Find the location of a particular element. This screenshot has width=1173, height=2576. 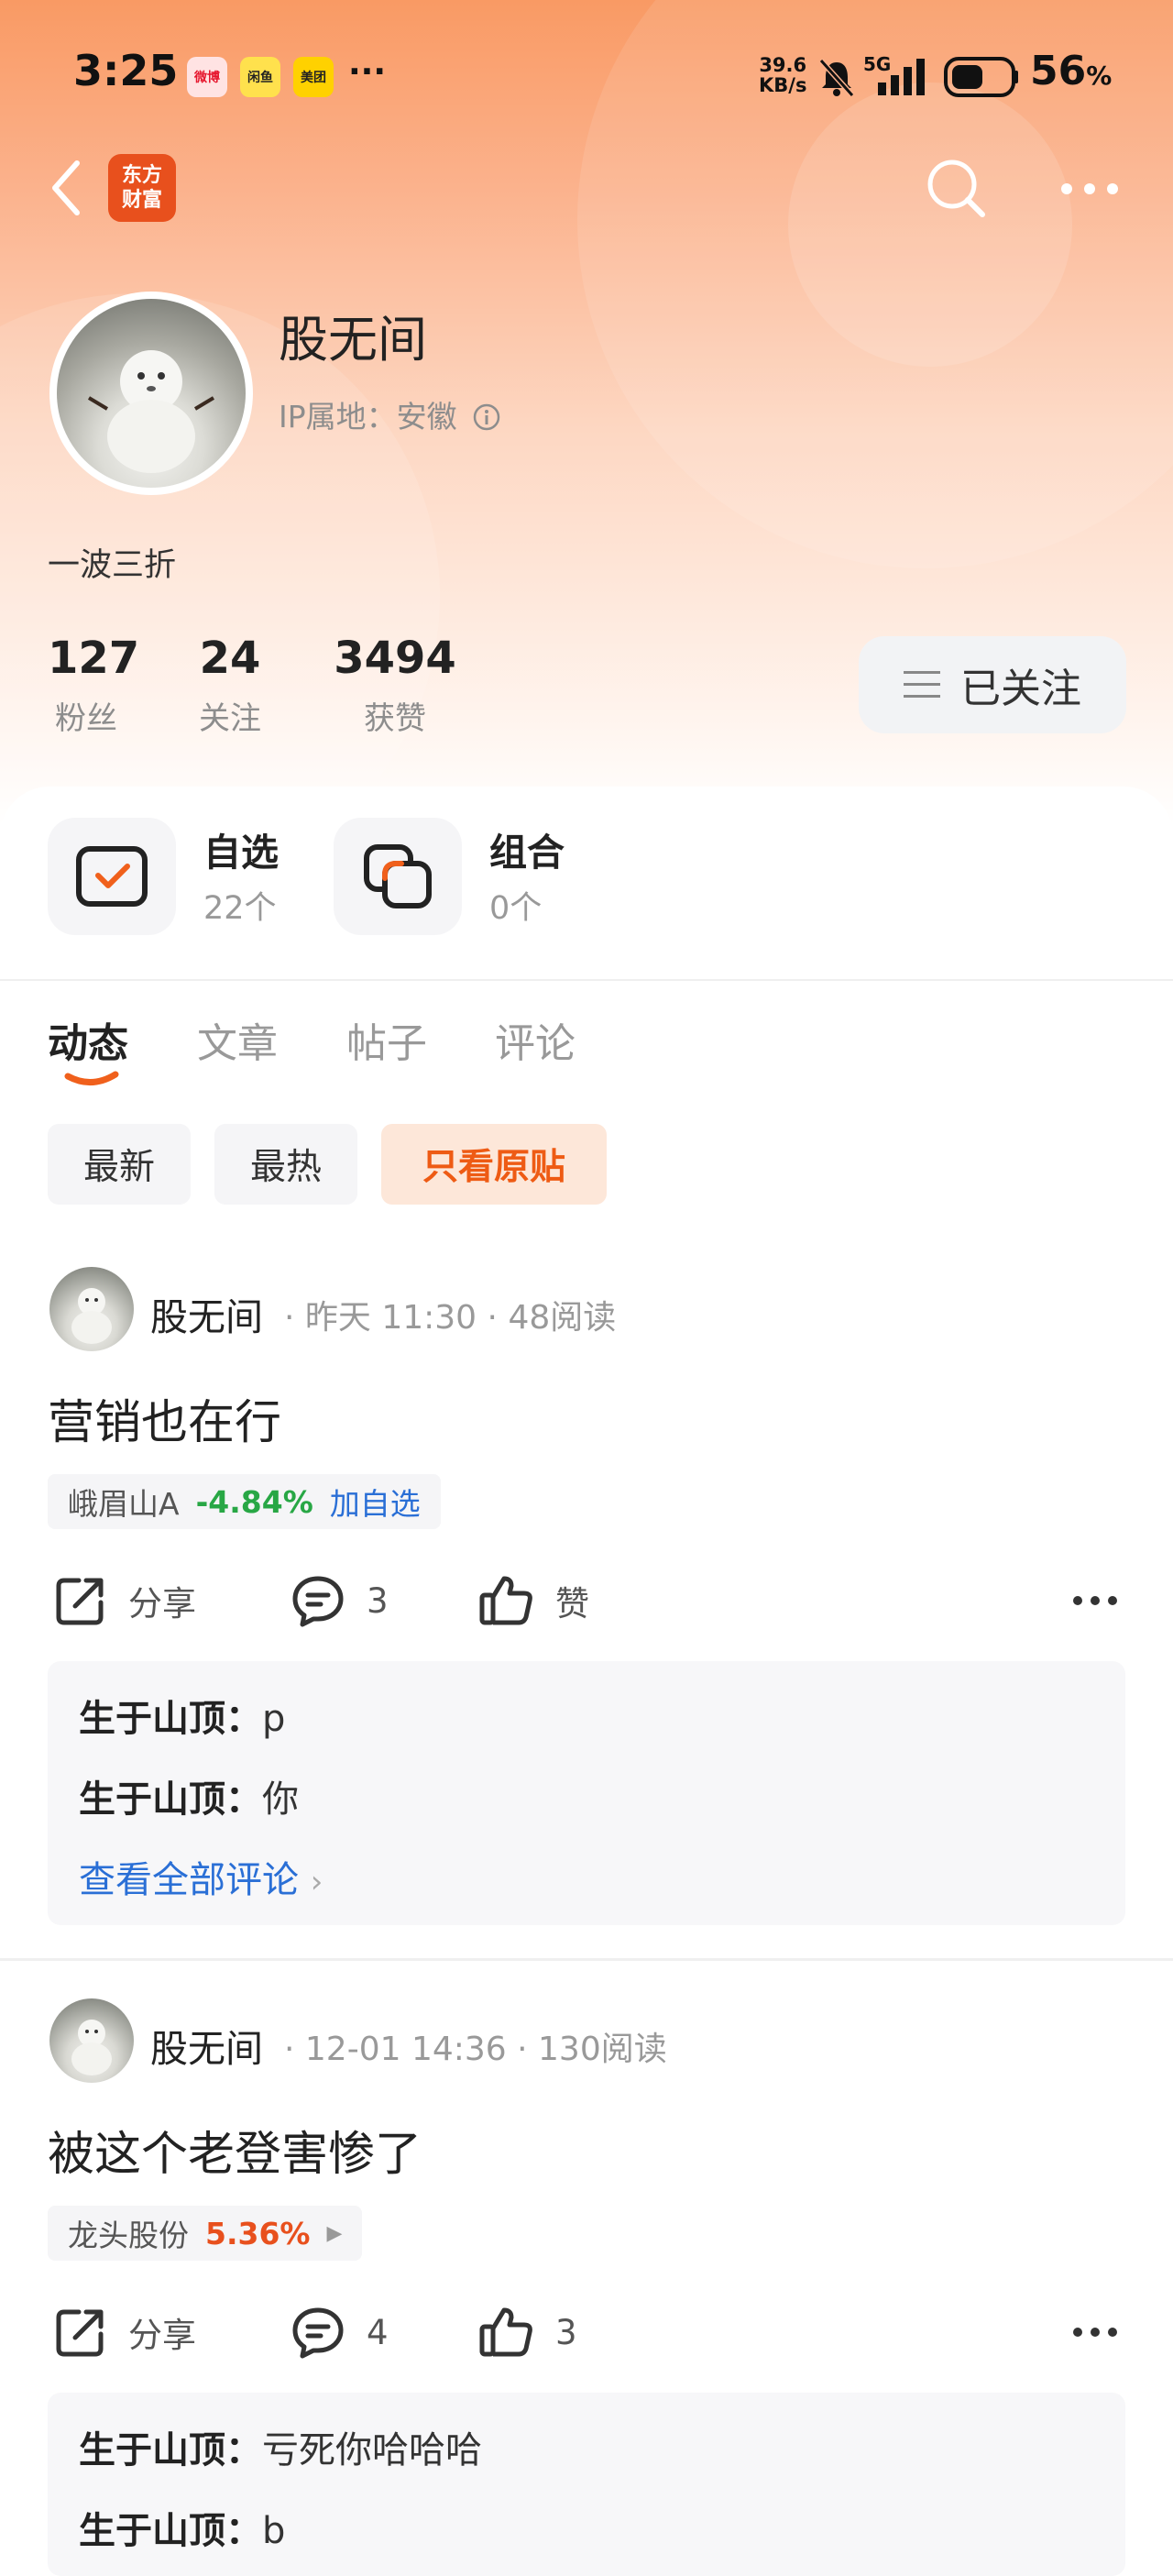

profile-bio: 一波三折 is located at coordinates (112, 566).